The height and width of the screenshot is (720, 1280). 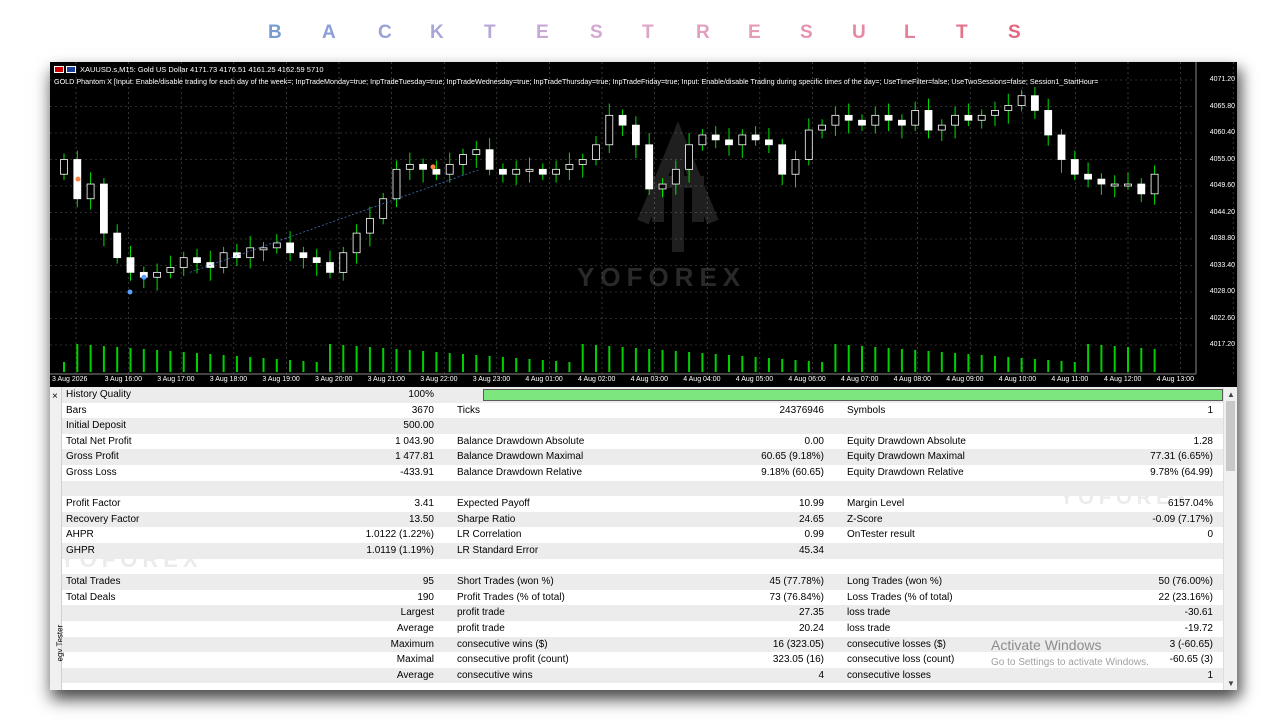 What do you see at coordinates (792, 472) in the screenshot?
I see `table-cell: 9.18% (60.65)` at bounding box center [792, 472].